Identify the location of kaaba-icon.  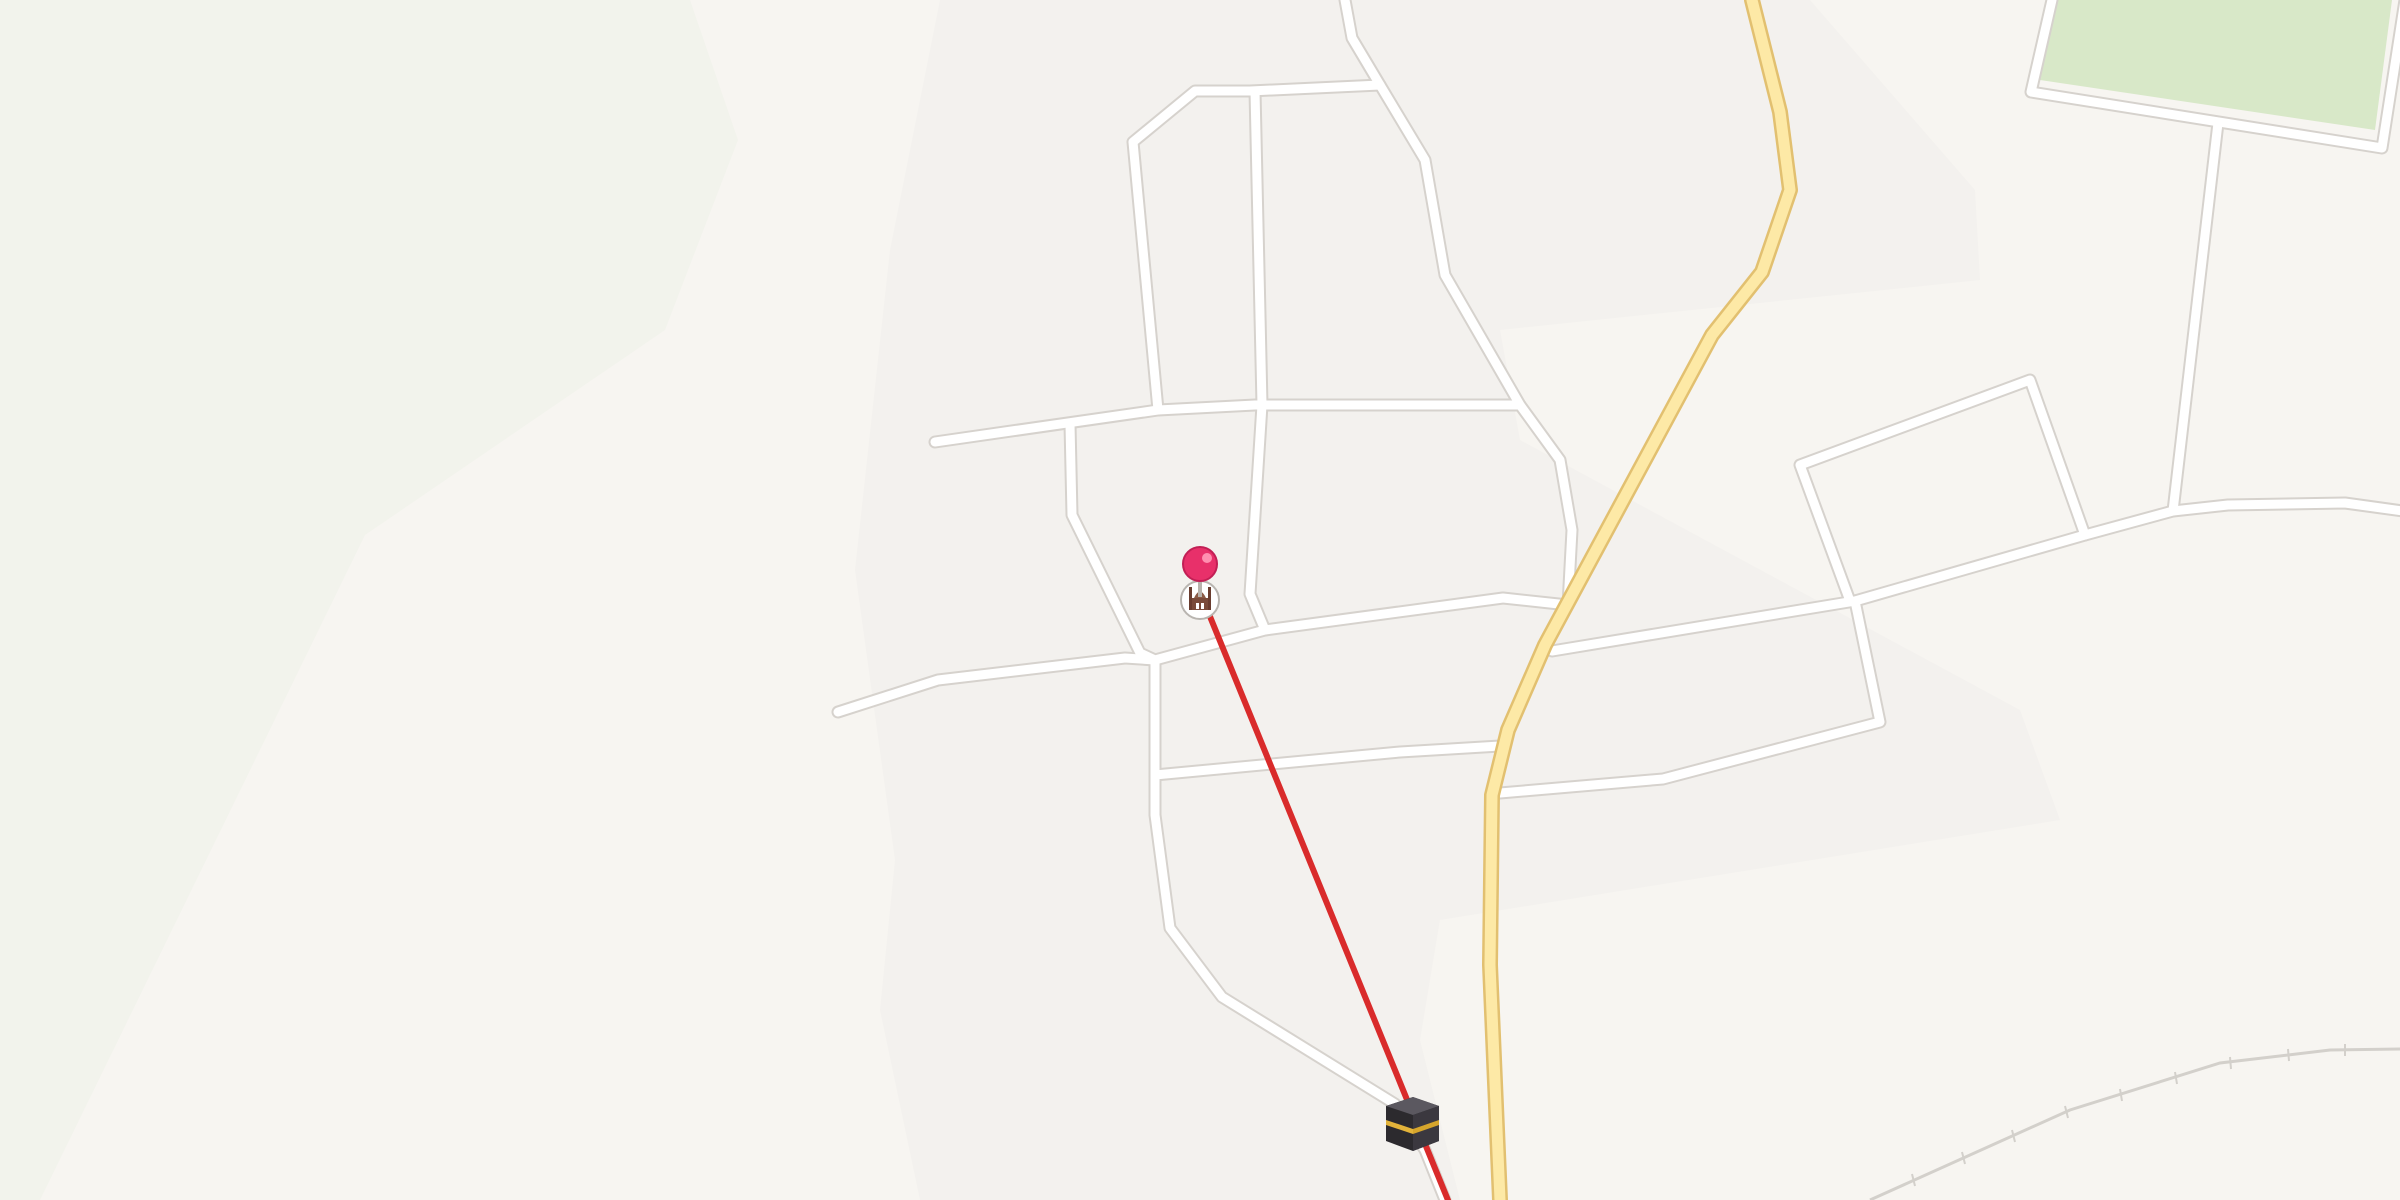
(1412, 1124).